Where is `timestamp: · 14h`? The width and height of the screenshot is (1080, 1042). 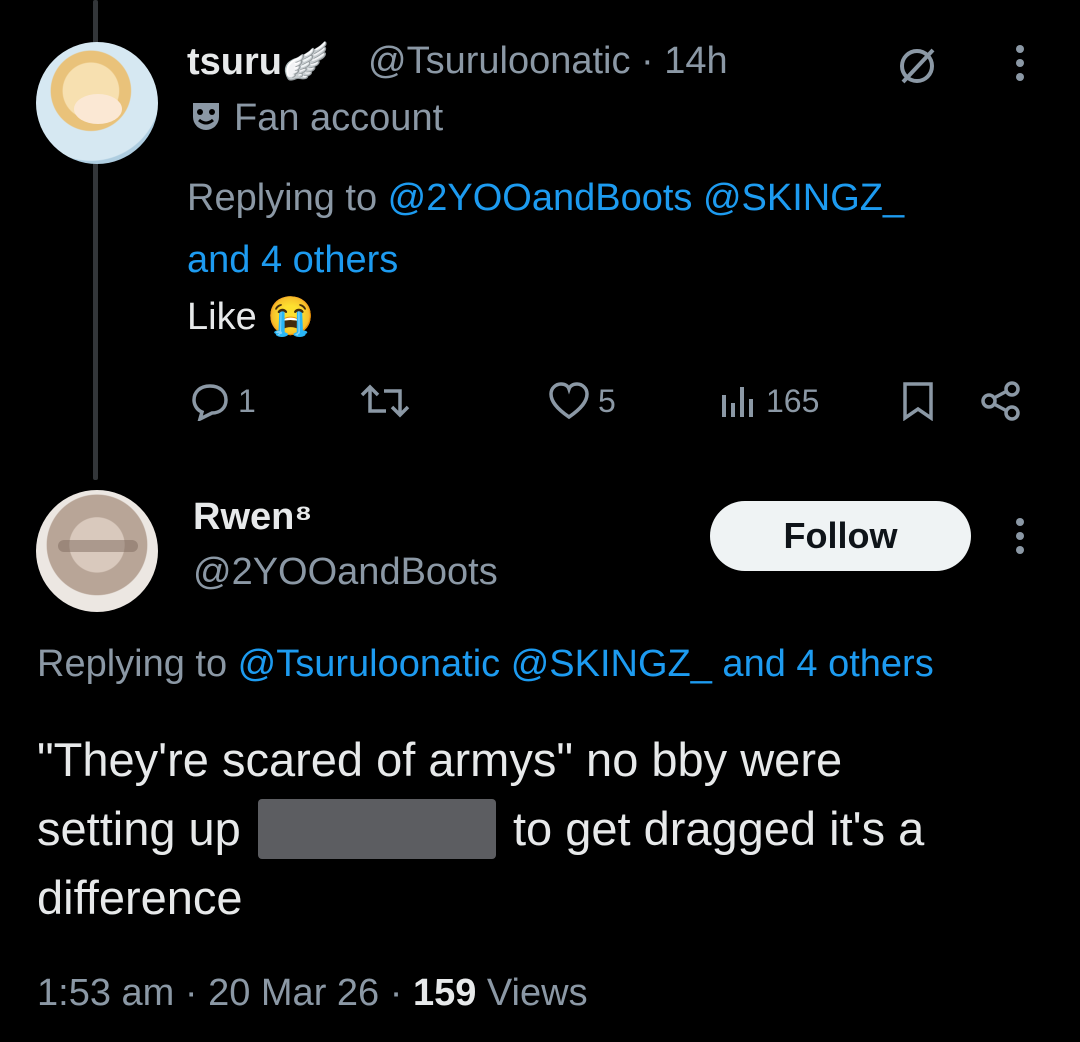
timestamp: · 14h is located at coordinates (684, 61).